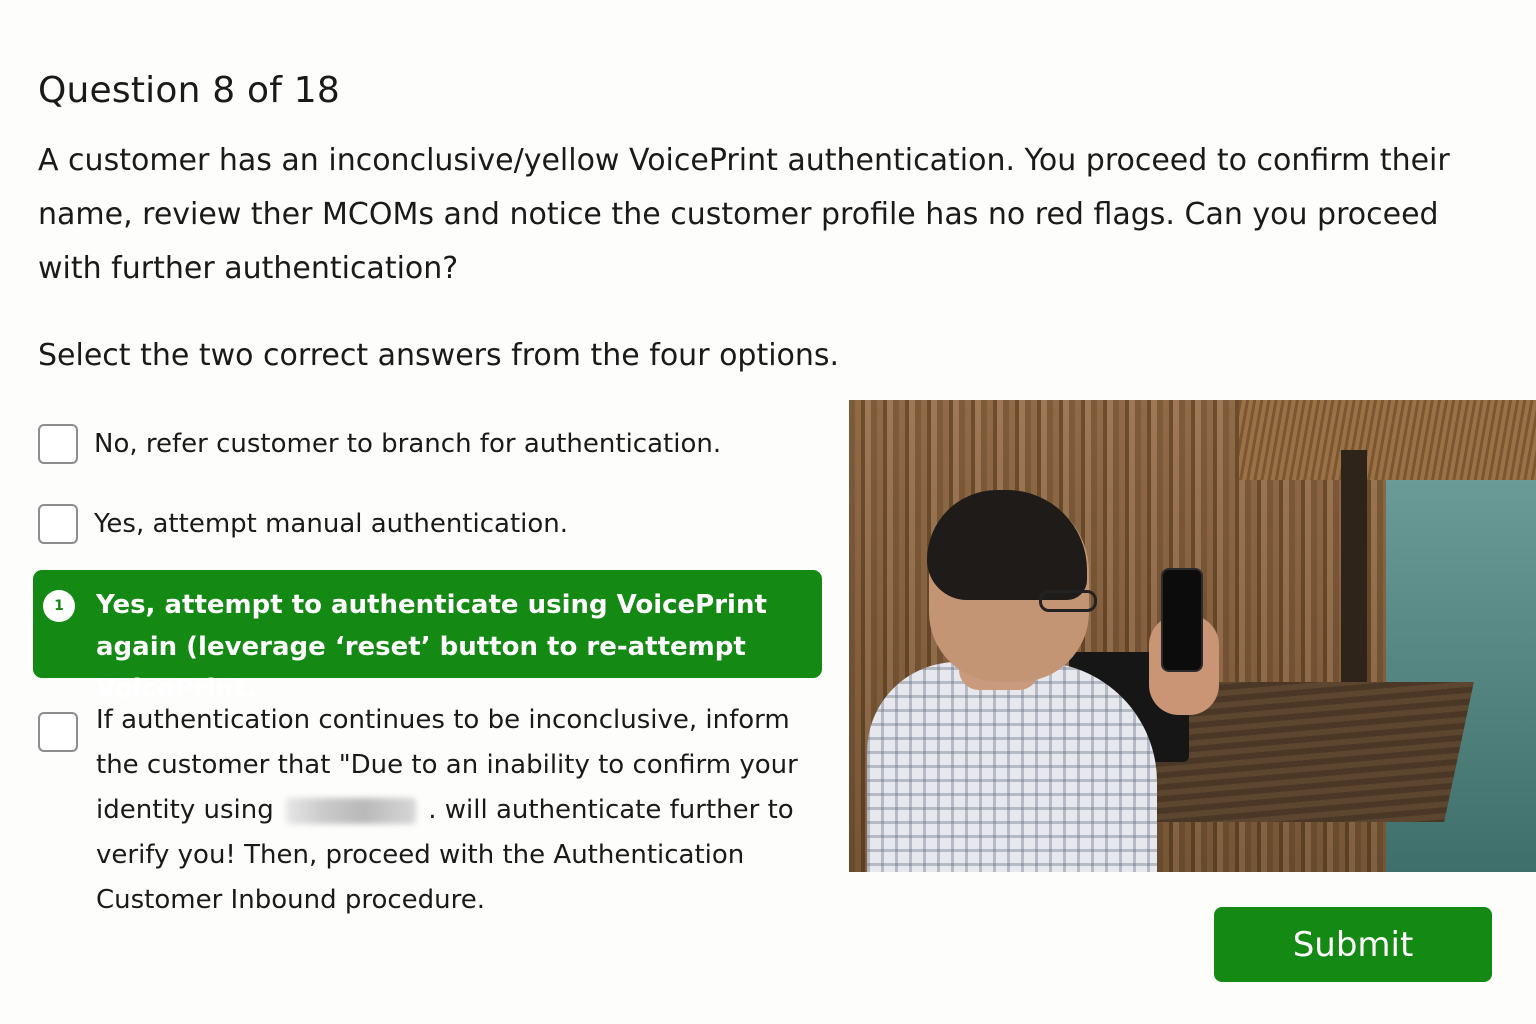 Image resolution: width=1536 pixels, height=1024 pixels. What do you see at coordinates (58, 732) in the screenshot?
I see `option-4-checkbox` at bounding box center [58, 732].